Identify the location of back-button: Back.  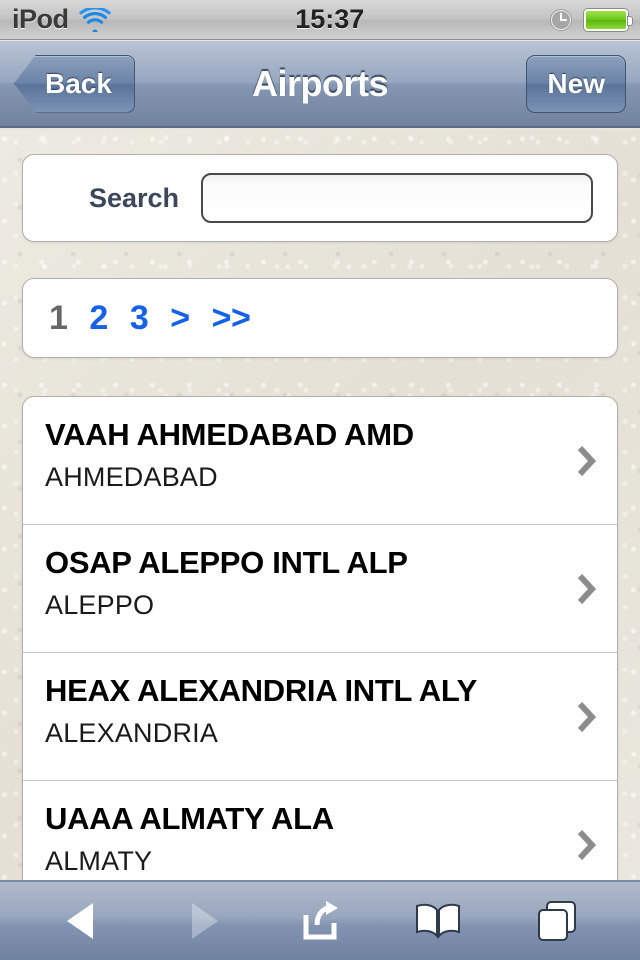
(74, 83).